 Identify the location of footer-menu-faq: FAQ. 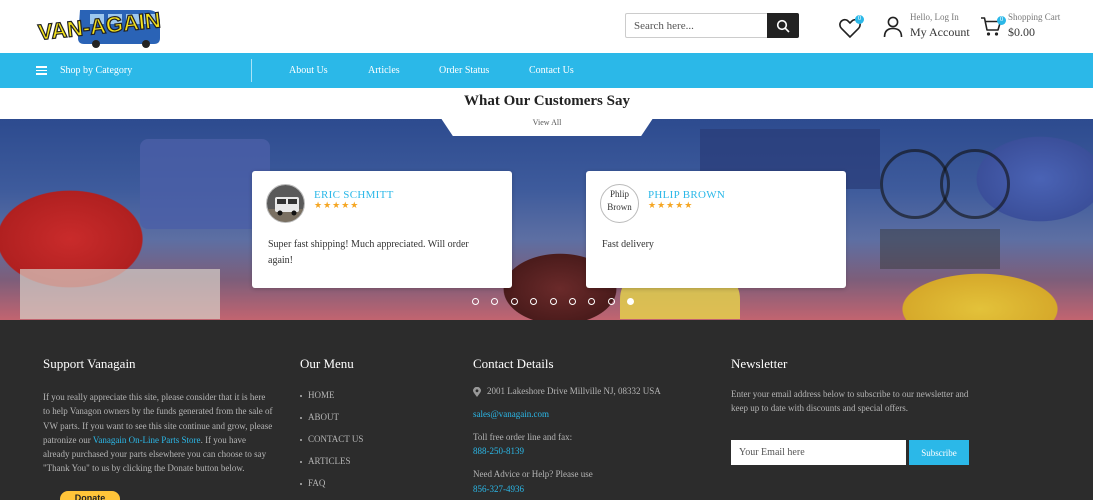
(312, 483).